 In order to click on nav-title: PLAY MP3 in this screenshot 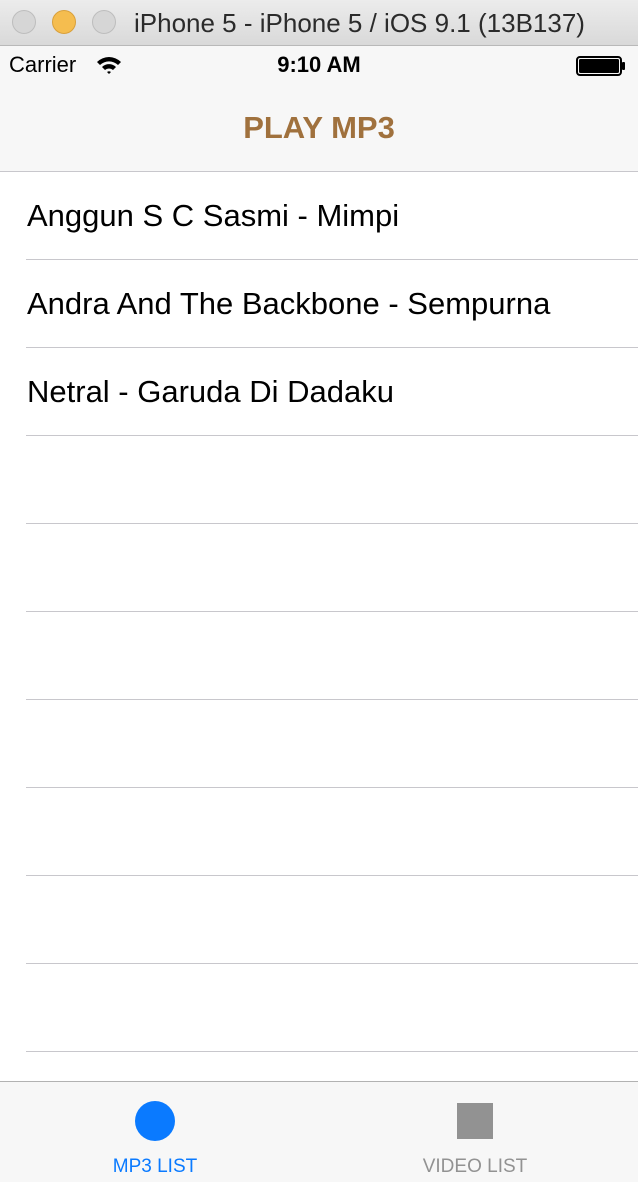, I will do `click(319, 127)`.